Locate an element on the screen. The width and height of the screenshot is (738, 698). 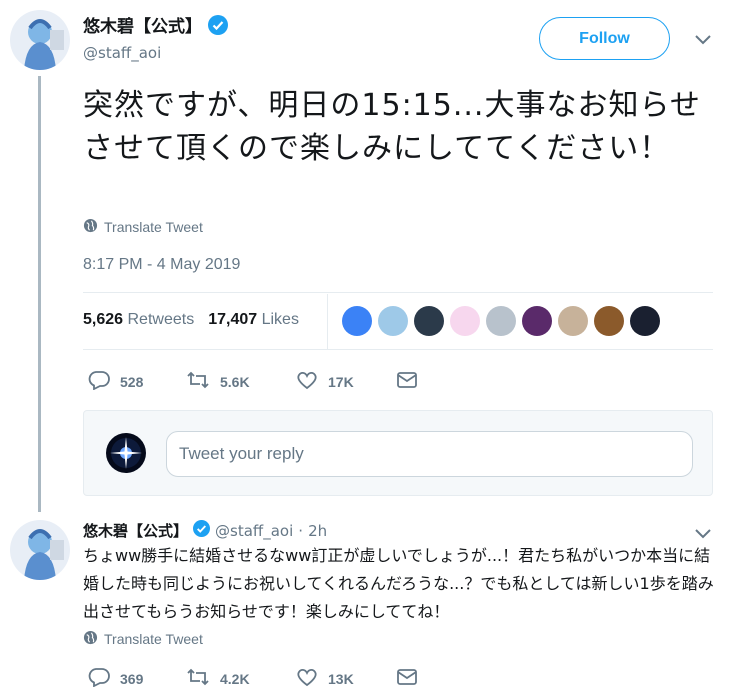
follow-button: Follow is located at coordinates (604, 38).